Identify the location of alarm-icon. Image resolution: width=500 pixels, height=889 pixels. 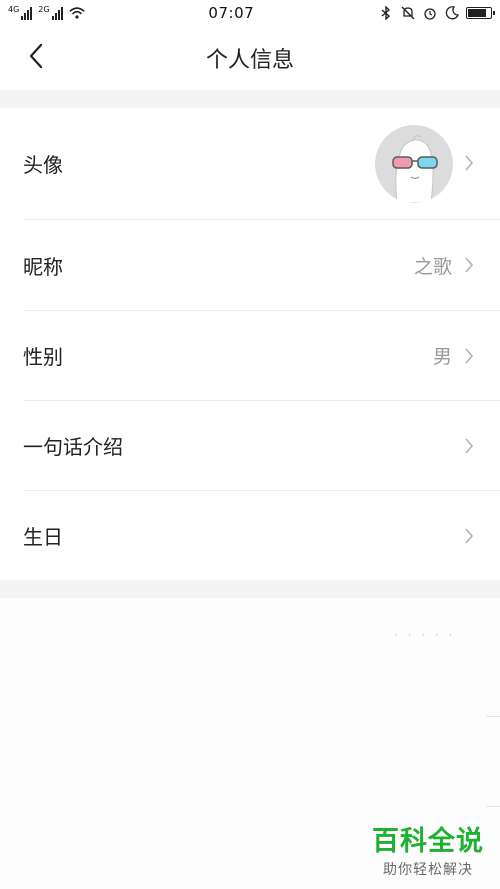
(430, 13).